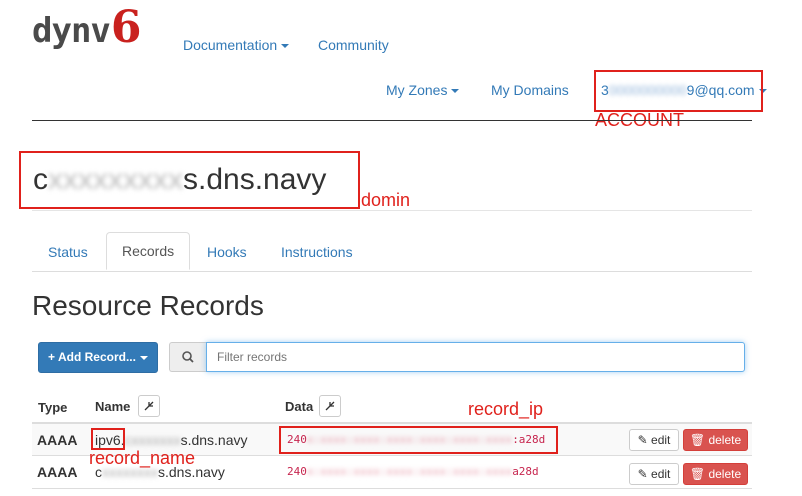 This screenshot has height=496, width=802. I want to click on nav-my-zones-label: My Zones, so click(417, 90).